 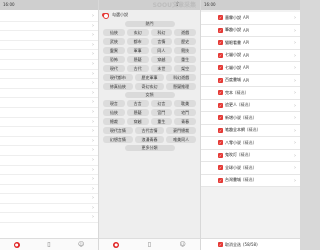 I want to click on category-chip: 恐怖, so click(x=114, y=59).